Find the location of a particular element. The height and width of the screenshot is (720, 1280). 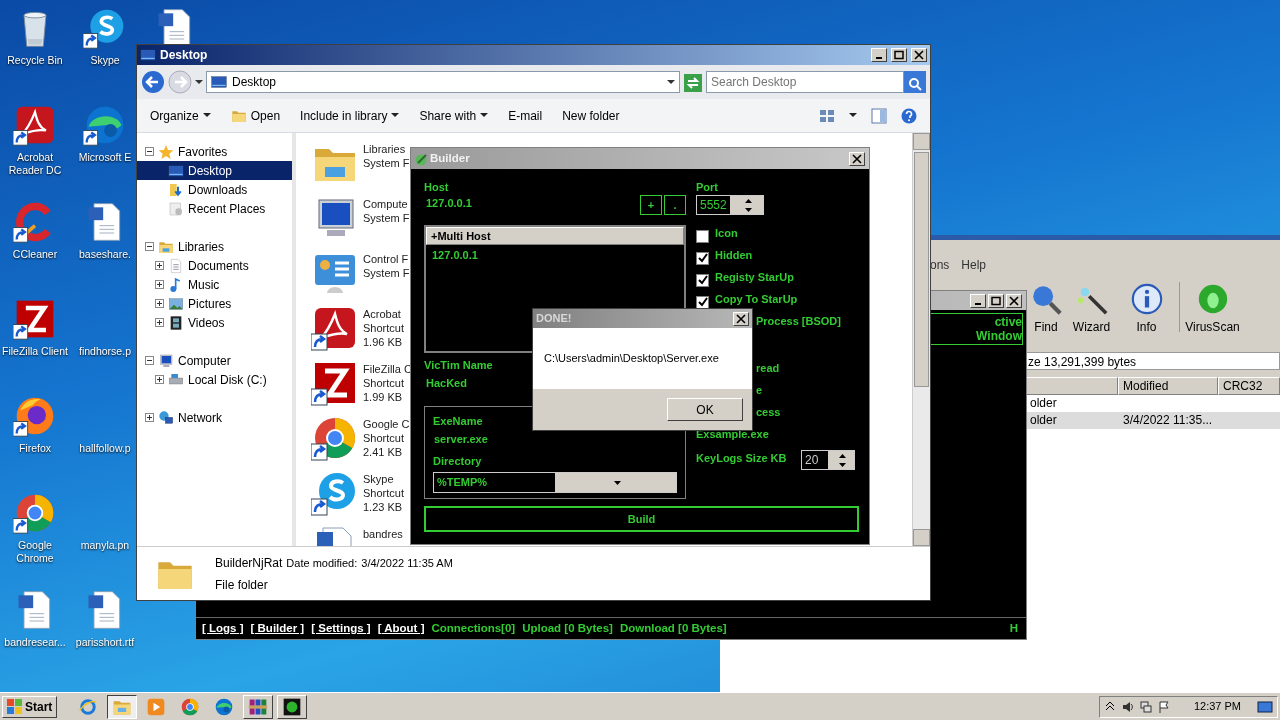

status-text: Upload [0 Bytes] is located at coordinates (567, 628).